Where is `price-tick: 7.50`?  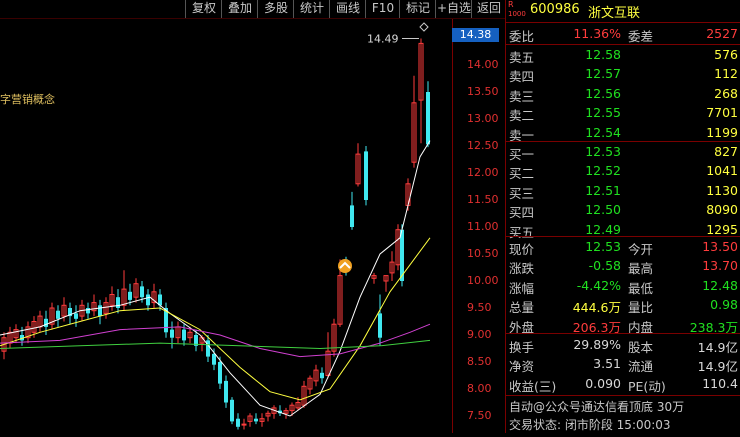 price-tick: 7.50 is located at coordinates (479, 415).